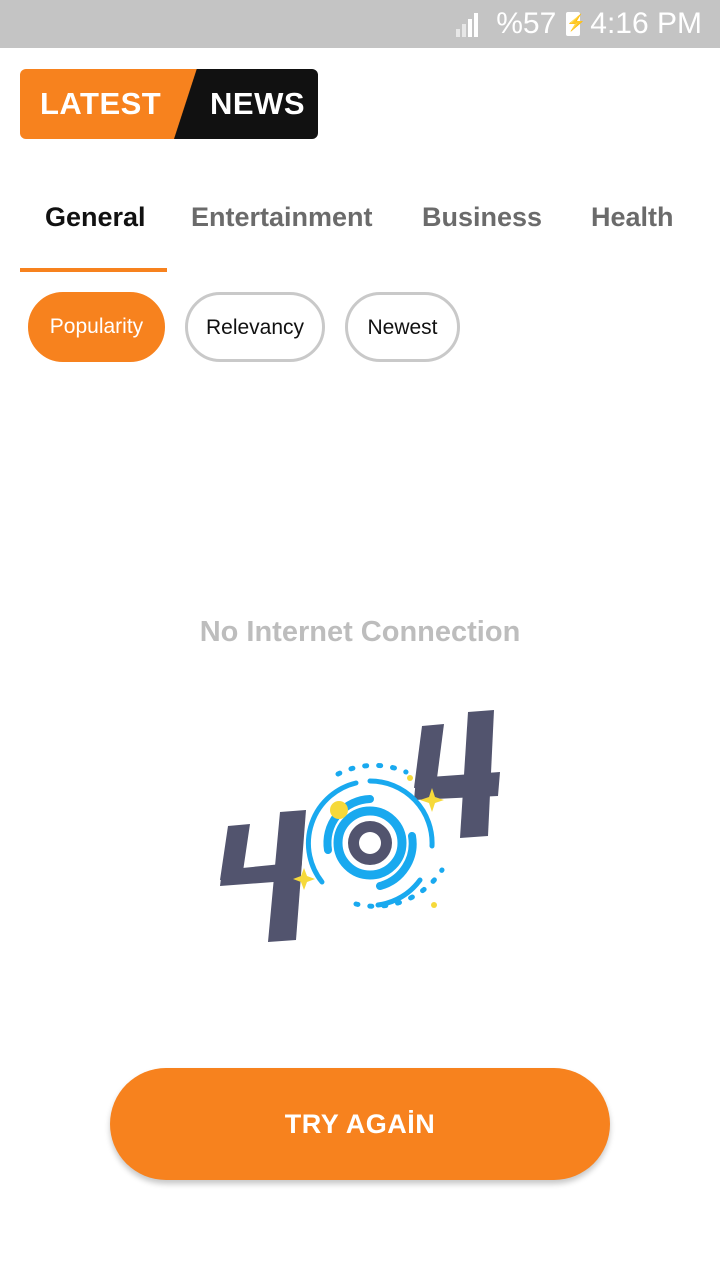  What do you see at coordinates (93, 270) in the screenshot?
I see `active-tab-indicator` at bounding box center [93, 270].